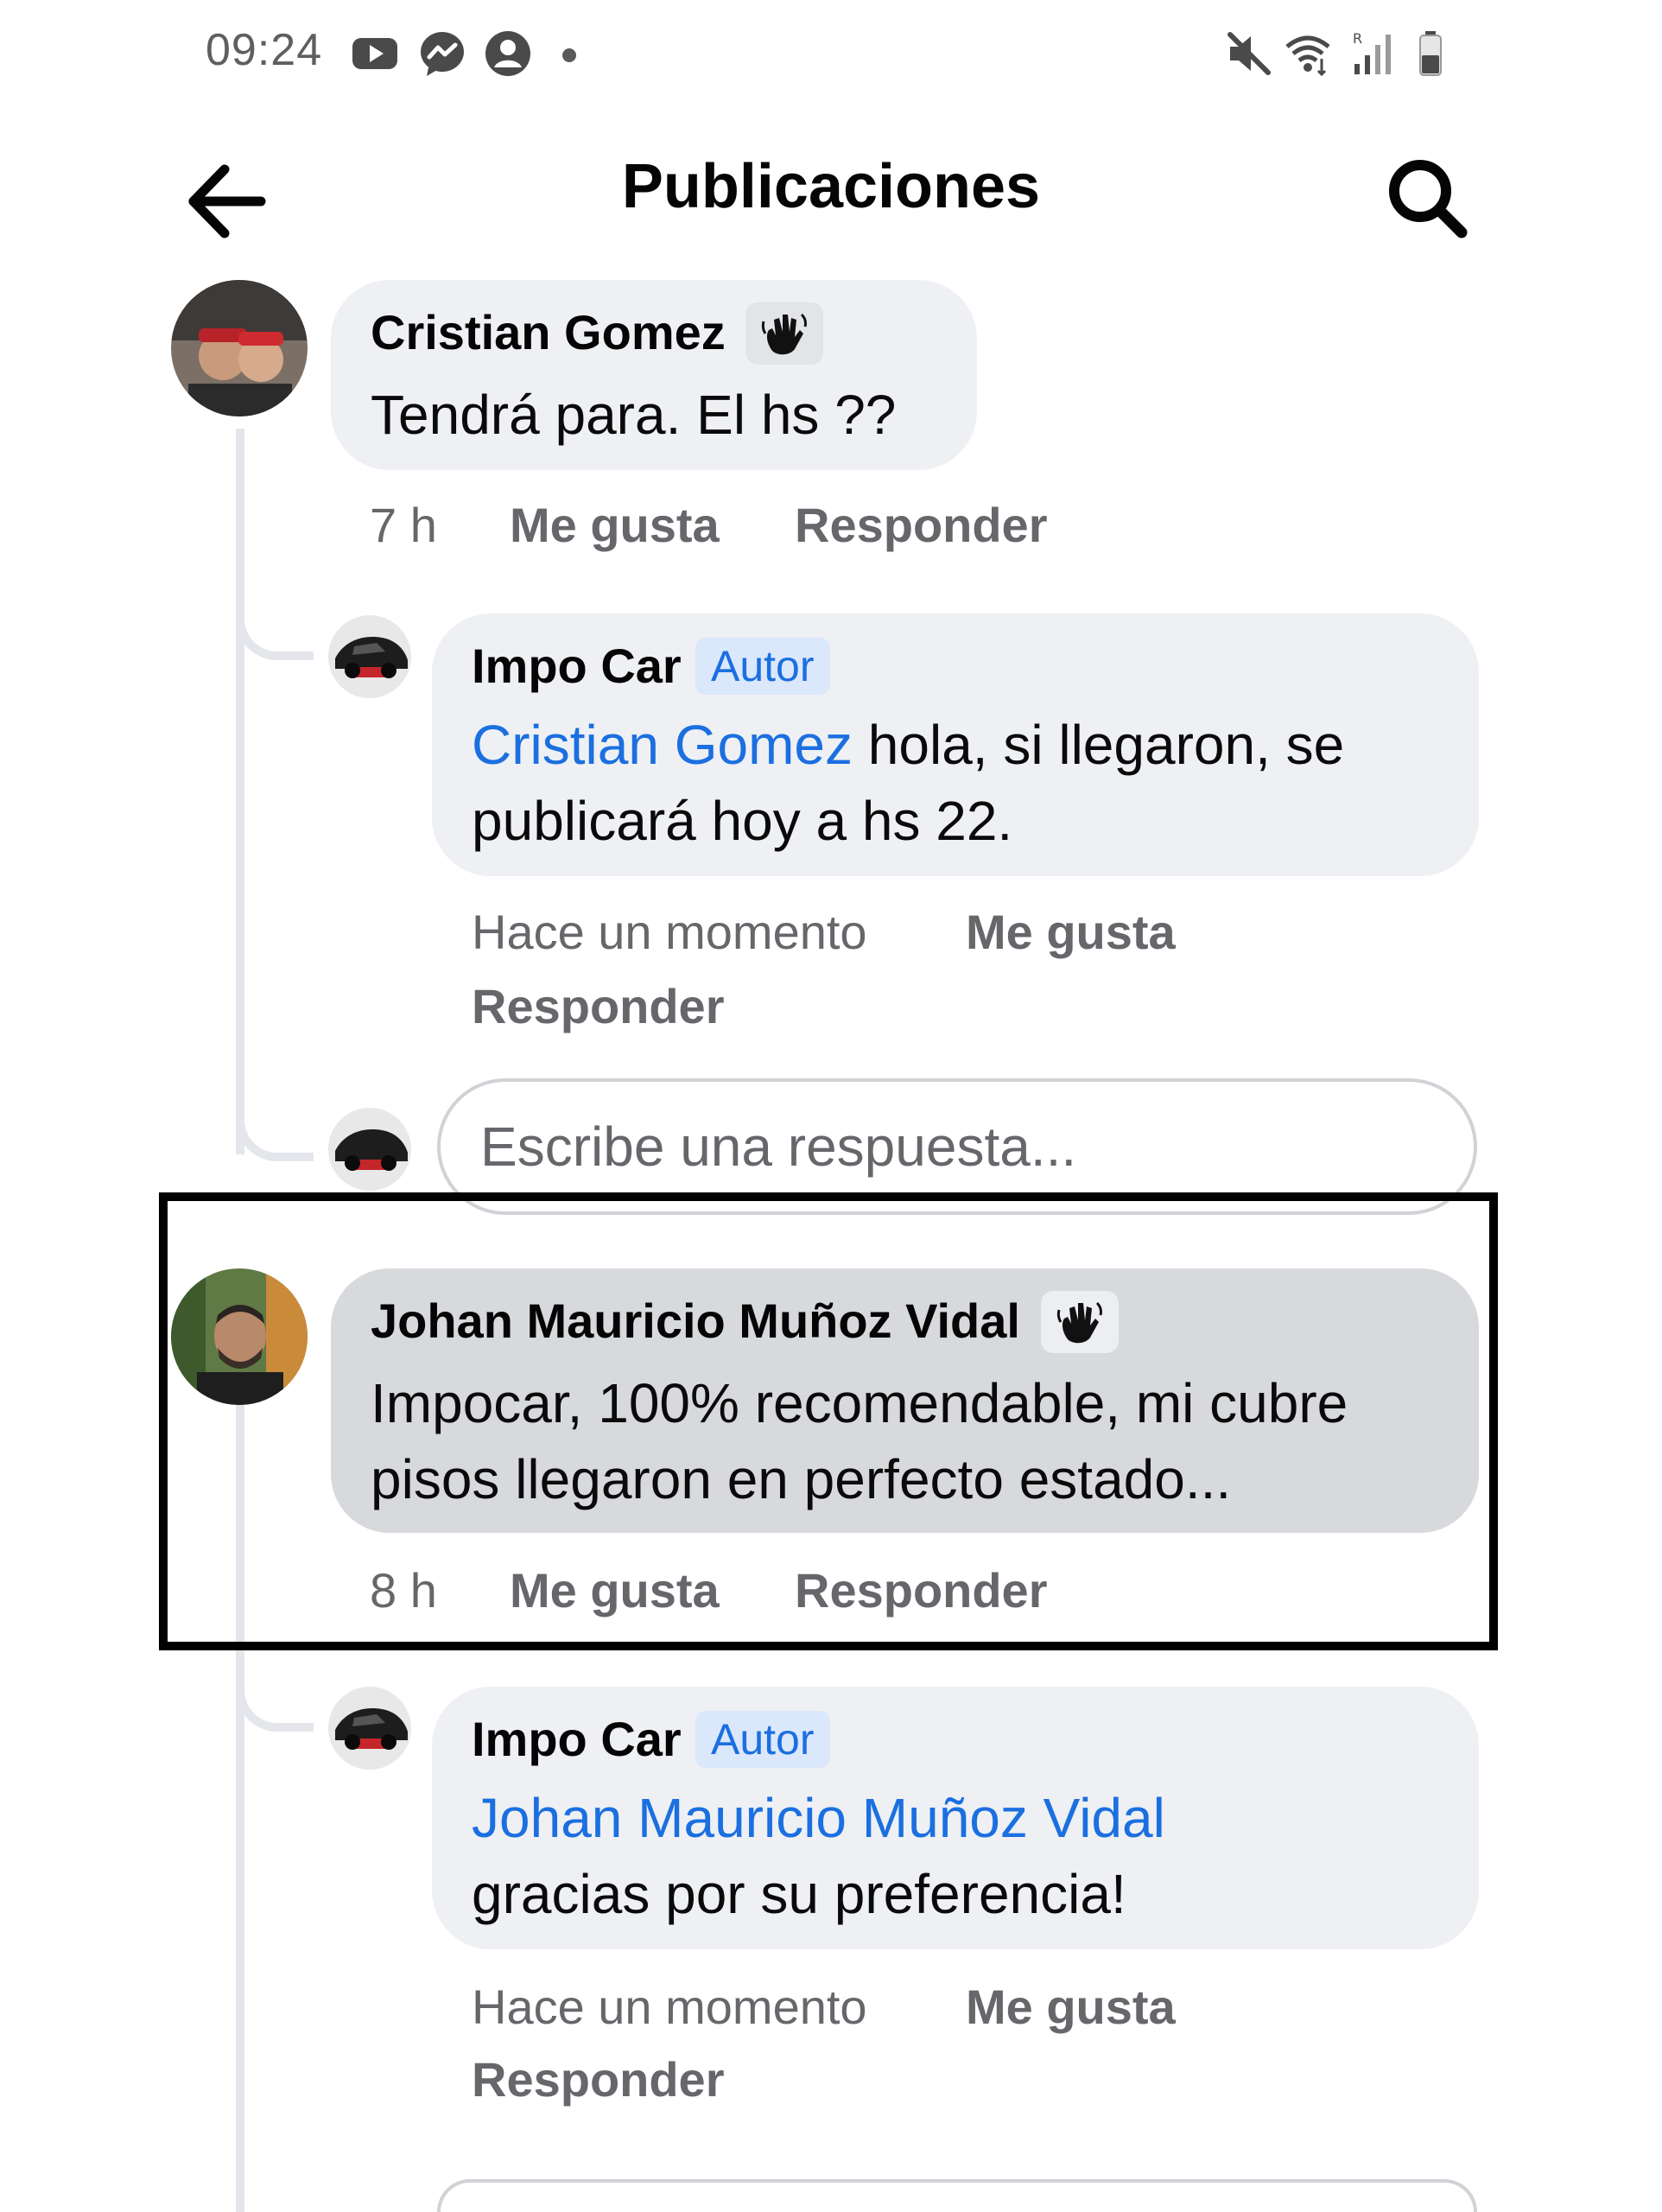 Image resolution: width=1662 pixels, height=2212 pixels. I want to click on comment-bubble: Cristian Gomez Tendrá para. El hs ??, so click(654, 375).